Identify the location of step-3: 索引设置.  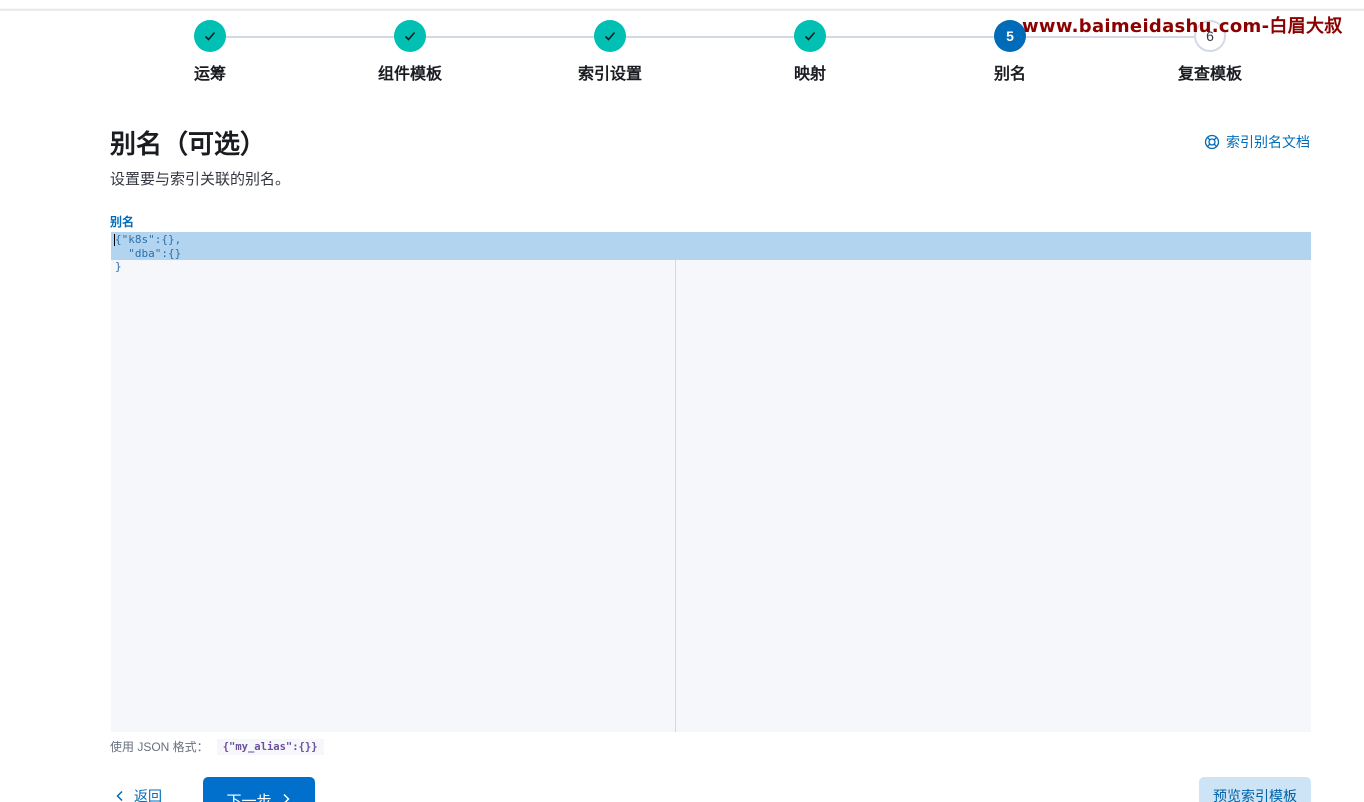
(610, 52).